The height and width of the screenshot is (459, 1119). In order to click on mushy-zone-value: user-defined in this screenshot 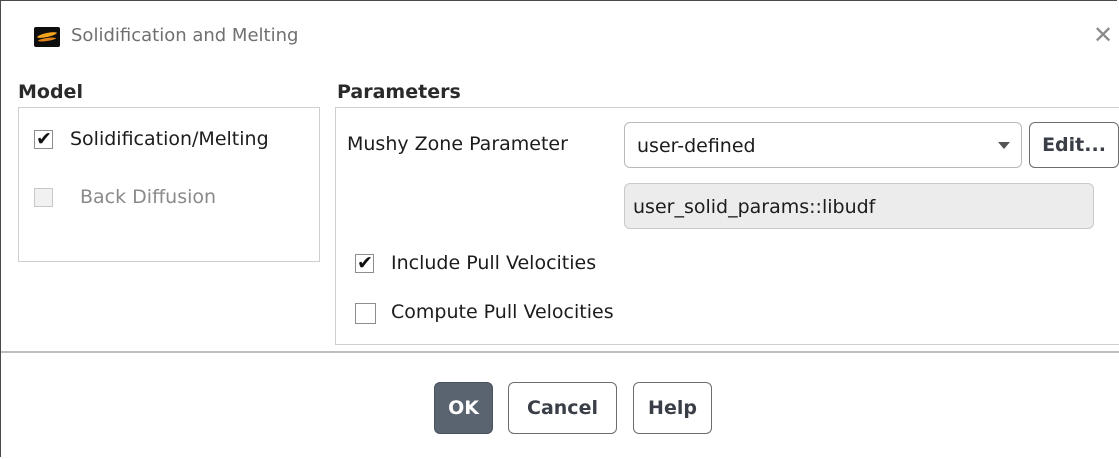, I will do `click(696, 146)`.